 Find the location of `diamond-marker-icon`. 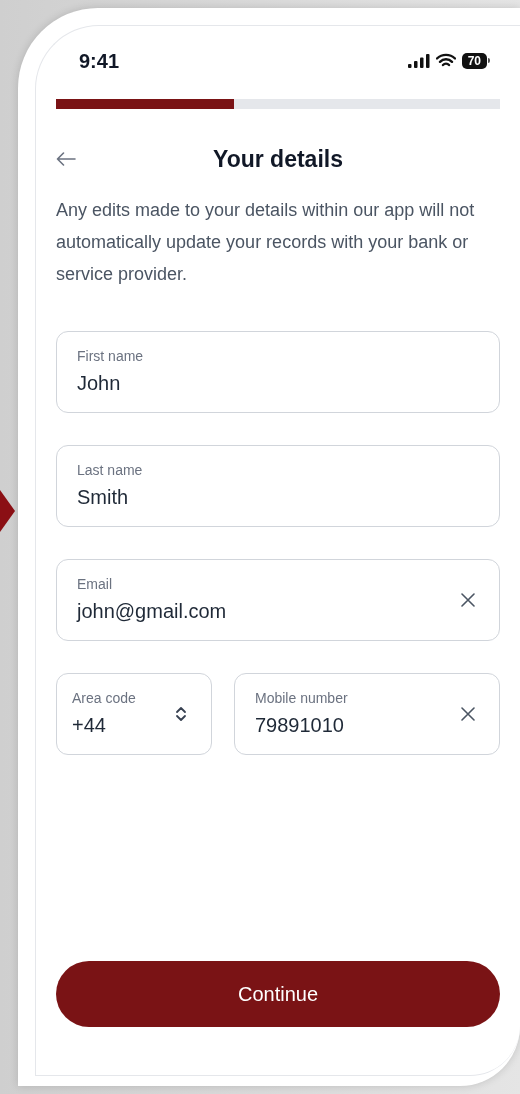

diamond-marker-icon is located at coordinates (7, 511).